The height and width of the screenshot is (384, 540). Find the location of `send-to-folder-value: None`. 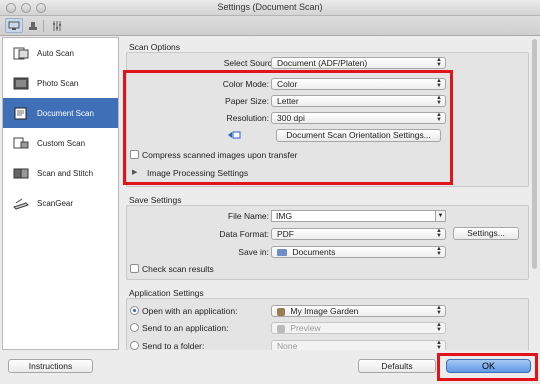

send-to-folder-value: None is located at coordinates (287, 345).